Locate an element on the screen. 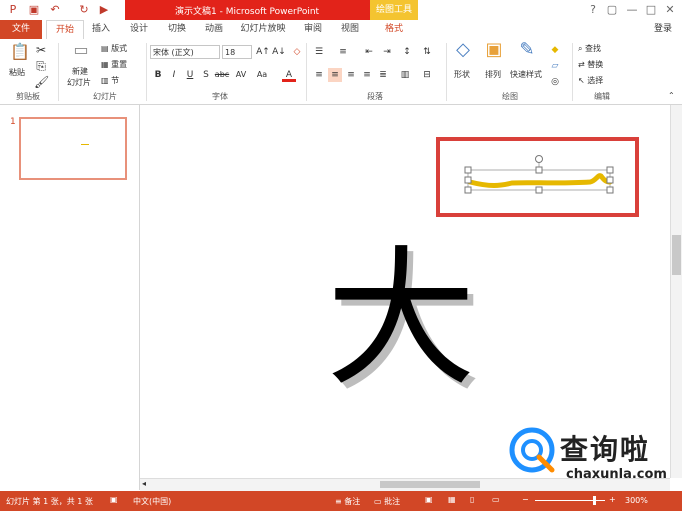 Image resolution: width=682 pixels, height=511 pixels. normal-view-icon: ▣ is located at coordinates (429, 499).